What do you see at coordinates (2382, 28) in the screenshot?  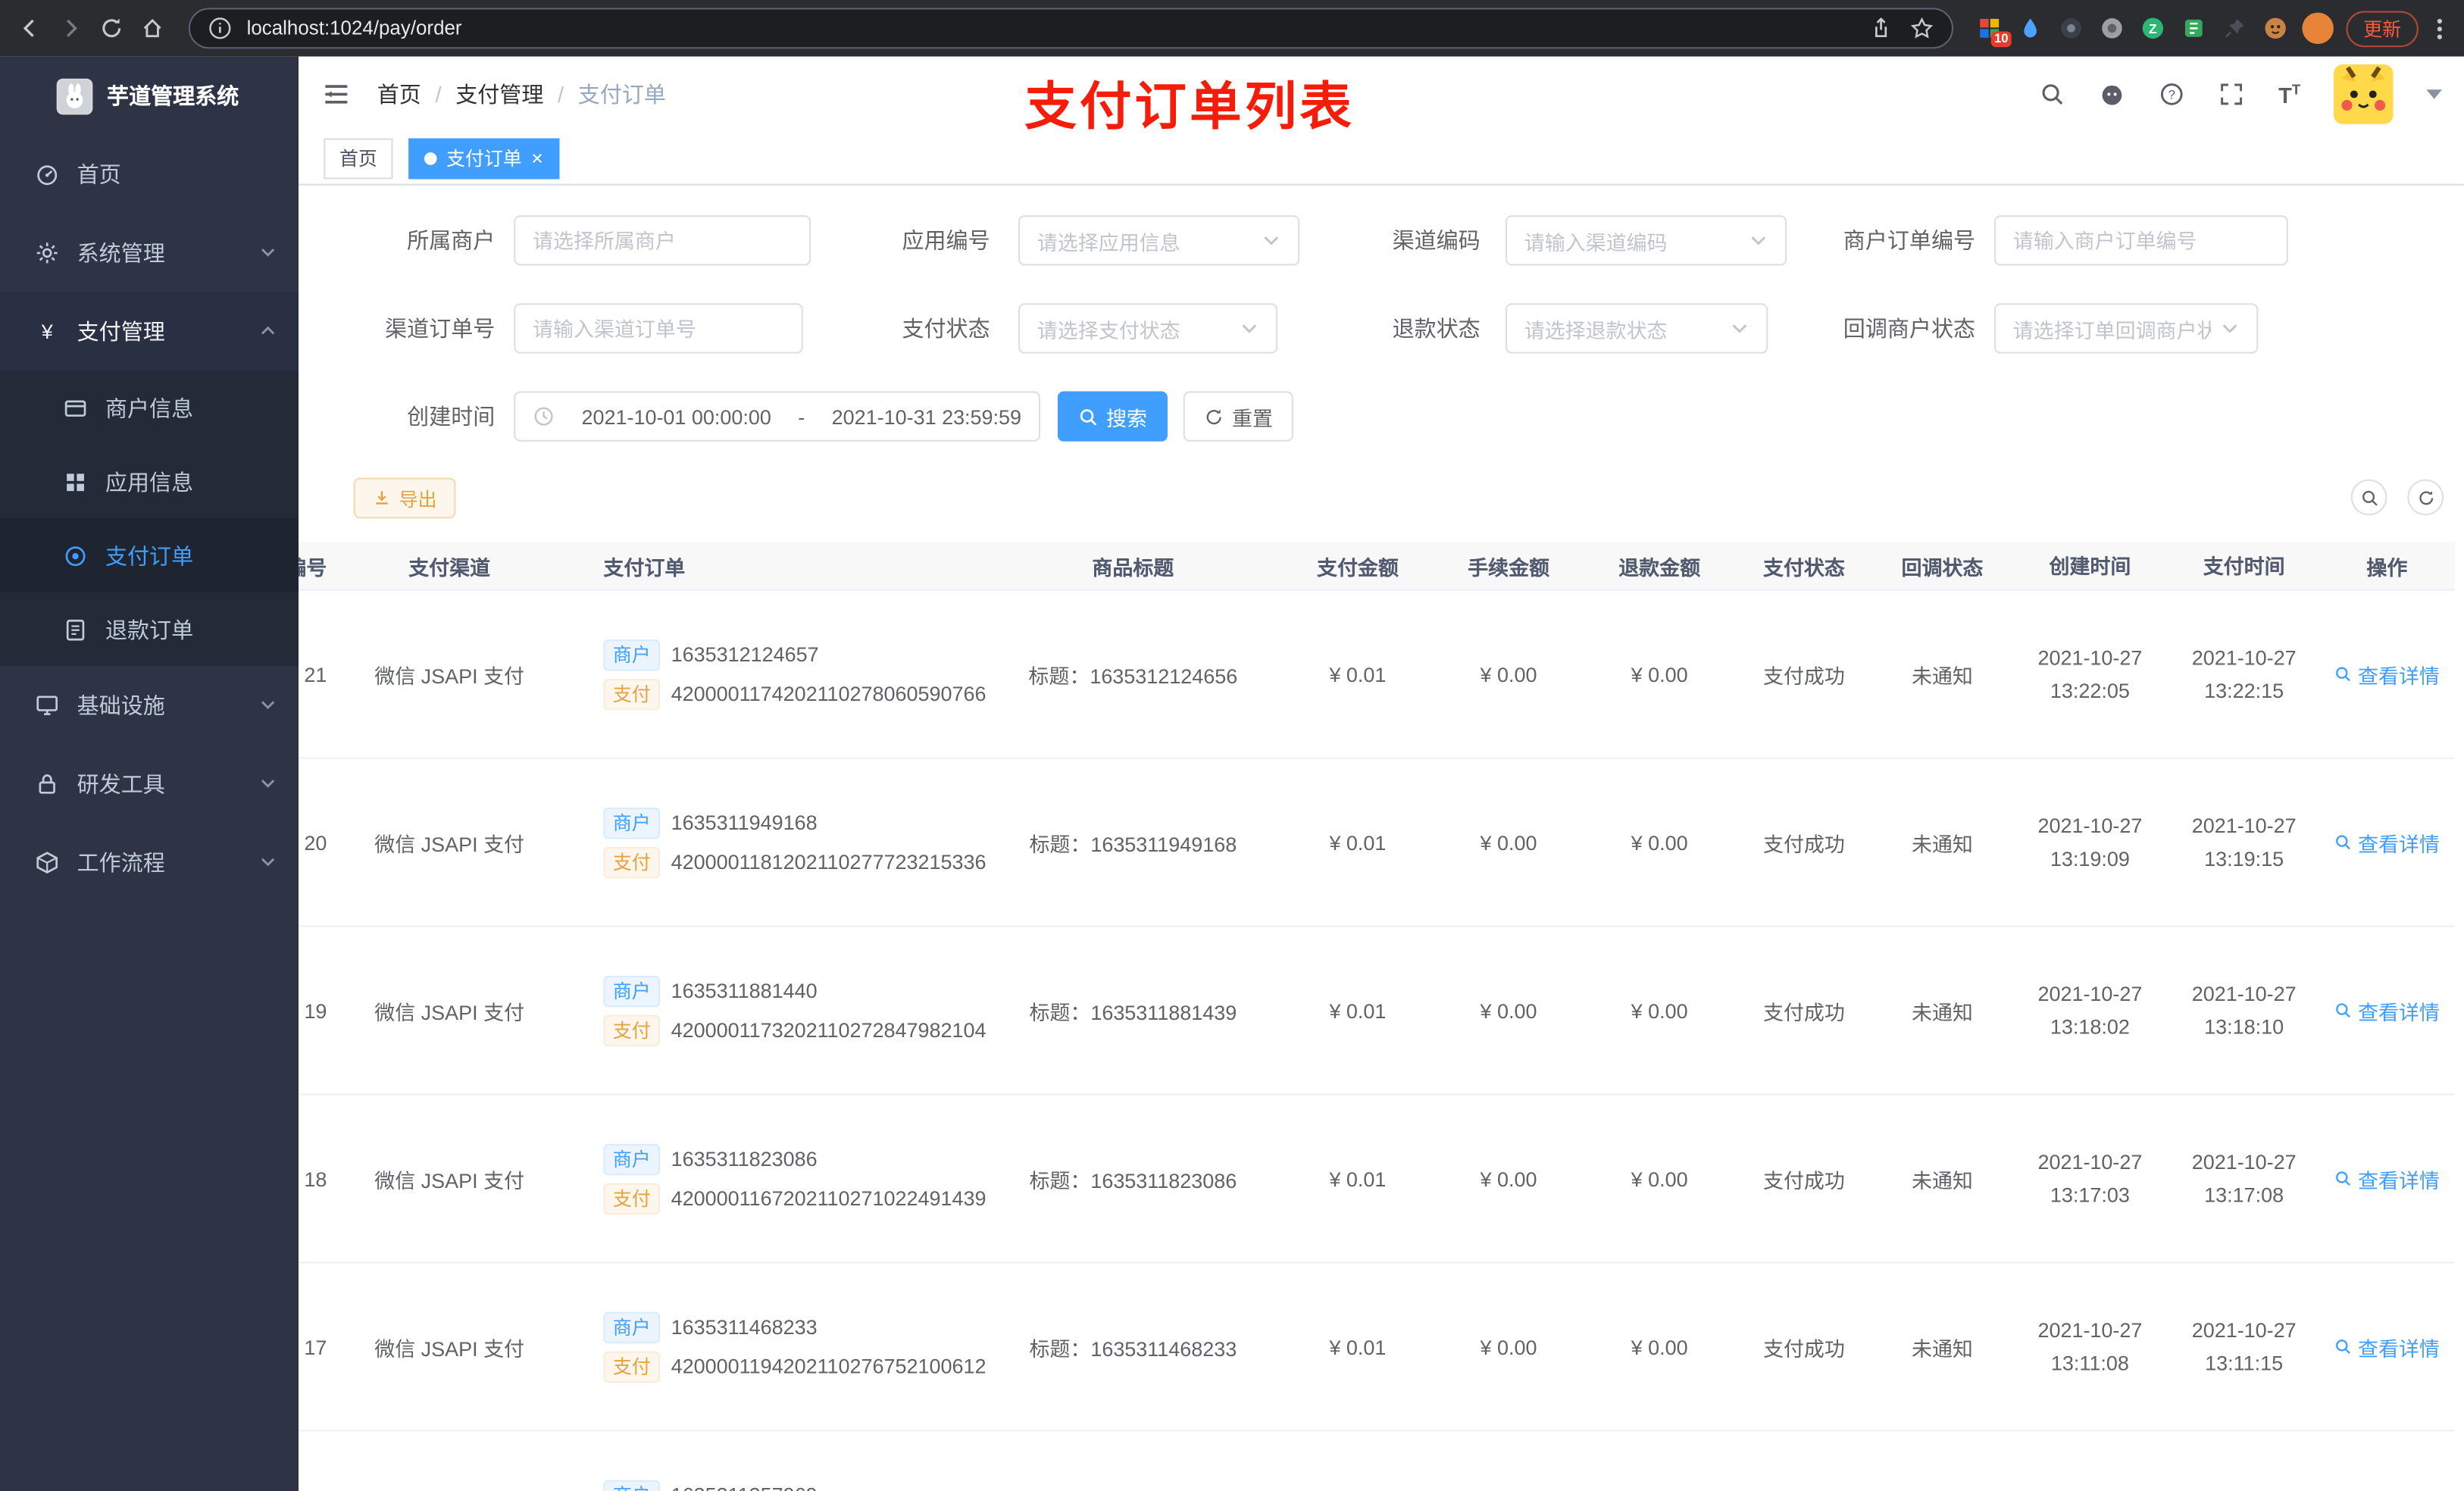 I see `browser-update-button: 更新` at bounding box center [2382, 28].